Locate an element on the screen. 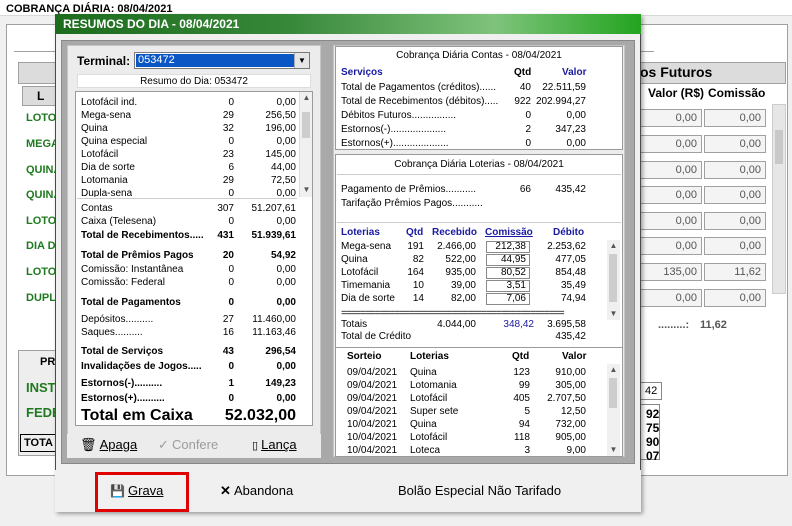 Image resolution: width=792 pixels, height=526 pixels. game-val: 145,00 is located at coordinates (280, 154).